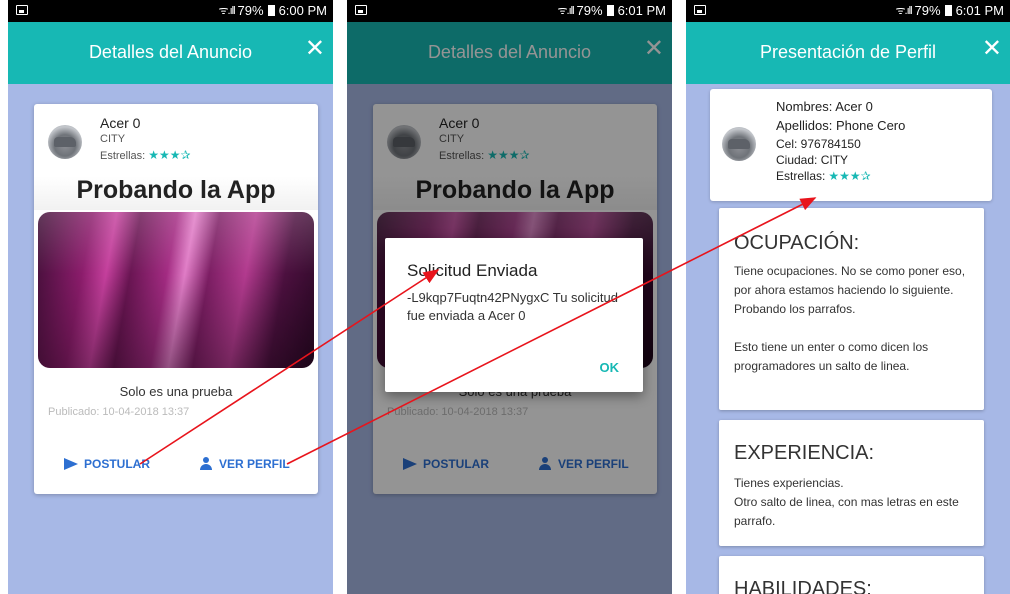 This screenshot has height=594, width=1010. What do you see at coordinates (804, 453) in the screenshot?
I see `section-title: EXPERIENCIA:` at bounding box center [804, 453].